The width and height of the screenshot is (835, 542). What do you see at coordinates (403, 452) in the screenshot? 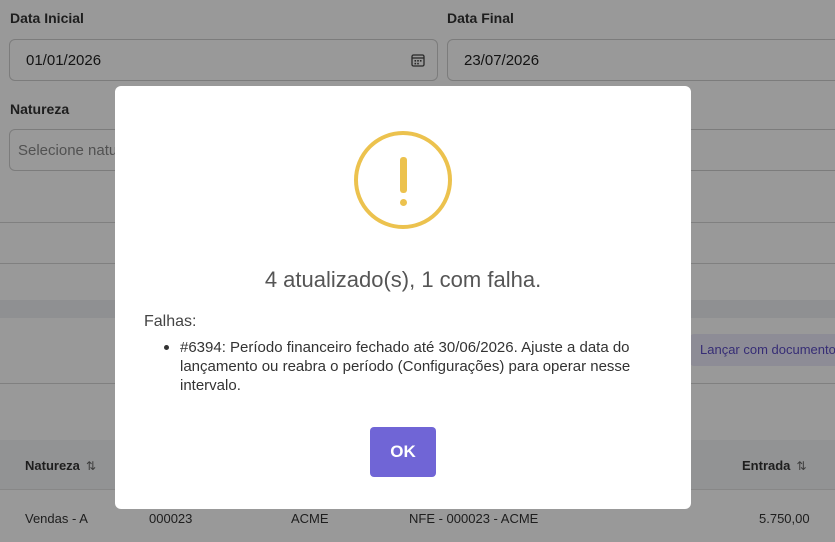
I see `ok-button: OK` at bounding box center [403, 452].